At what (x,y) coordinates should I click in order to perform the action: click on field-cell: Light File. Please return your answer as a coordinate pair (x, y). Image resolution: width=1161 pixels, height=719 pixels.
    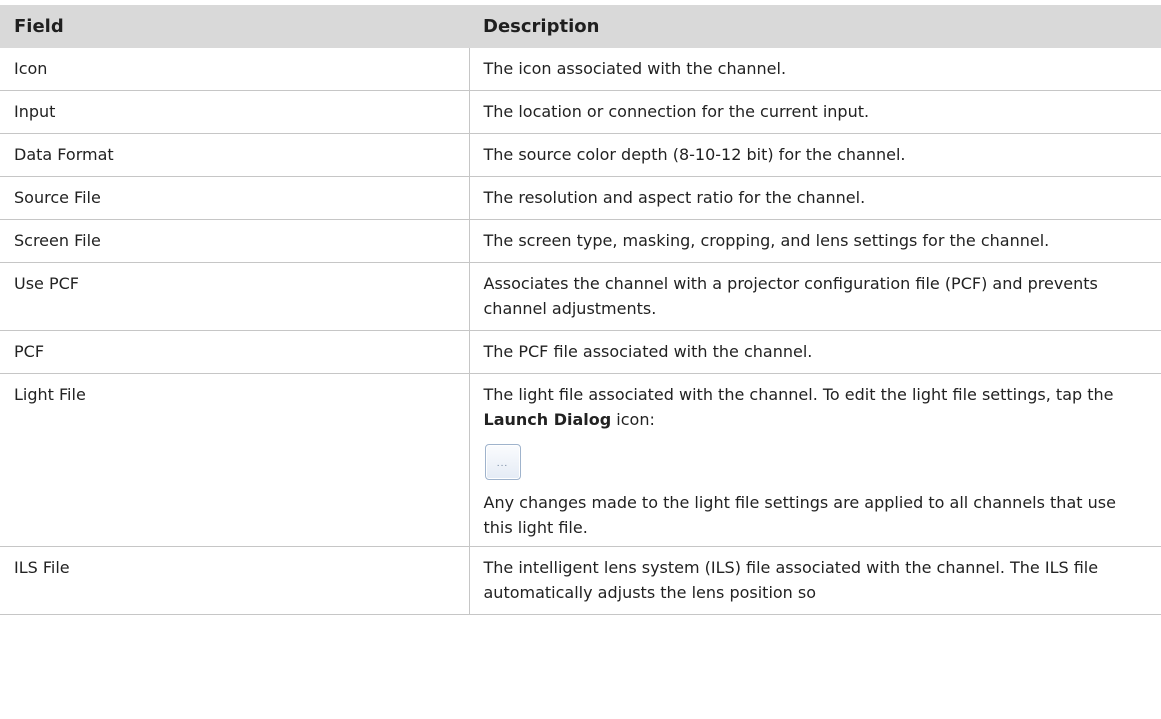
    Looking at the image, I should click on (235, 460).